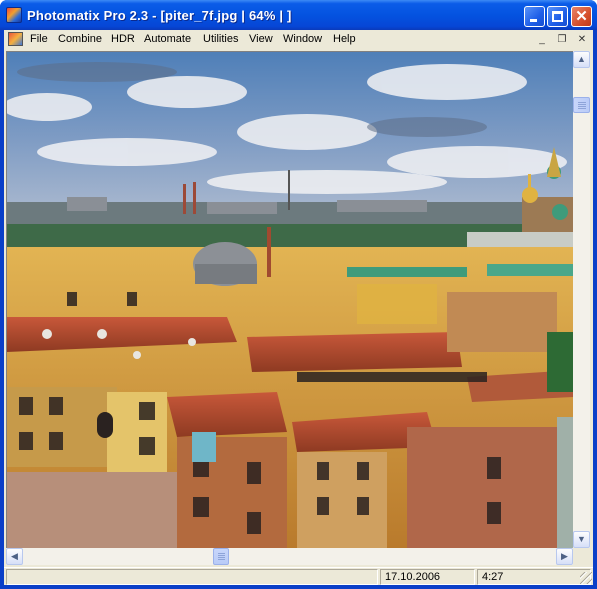  I want to click on scroll-corner, so click(581, 556).